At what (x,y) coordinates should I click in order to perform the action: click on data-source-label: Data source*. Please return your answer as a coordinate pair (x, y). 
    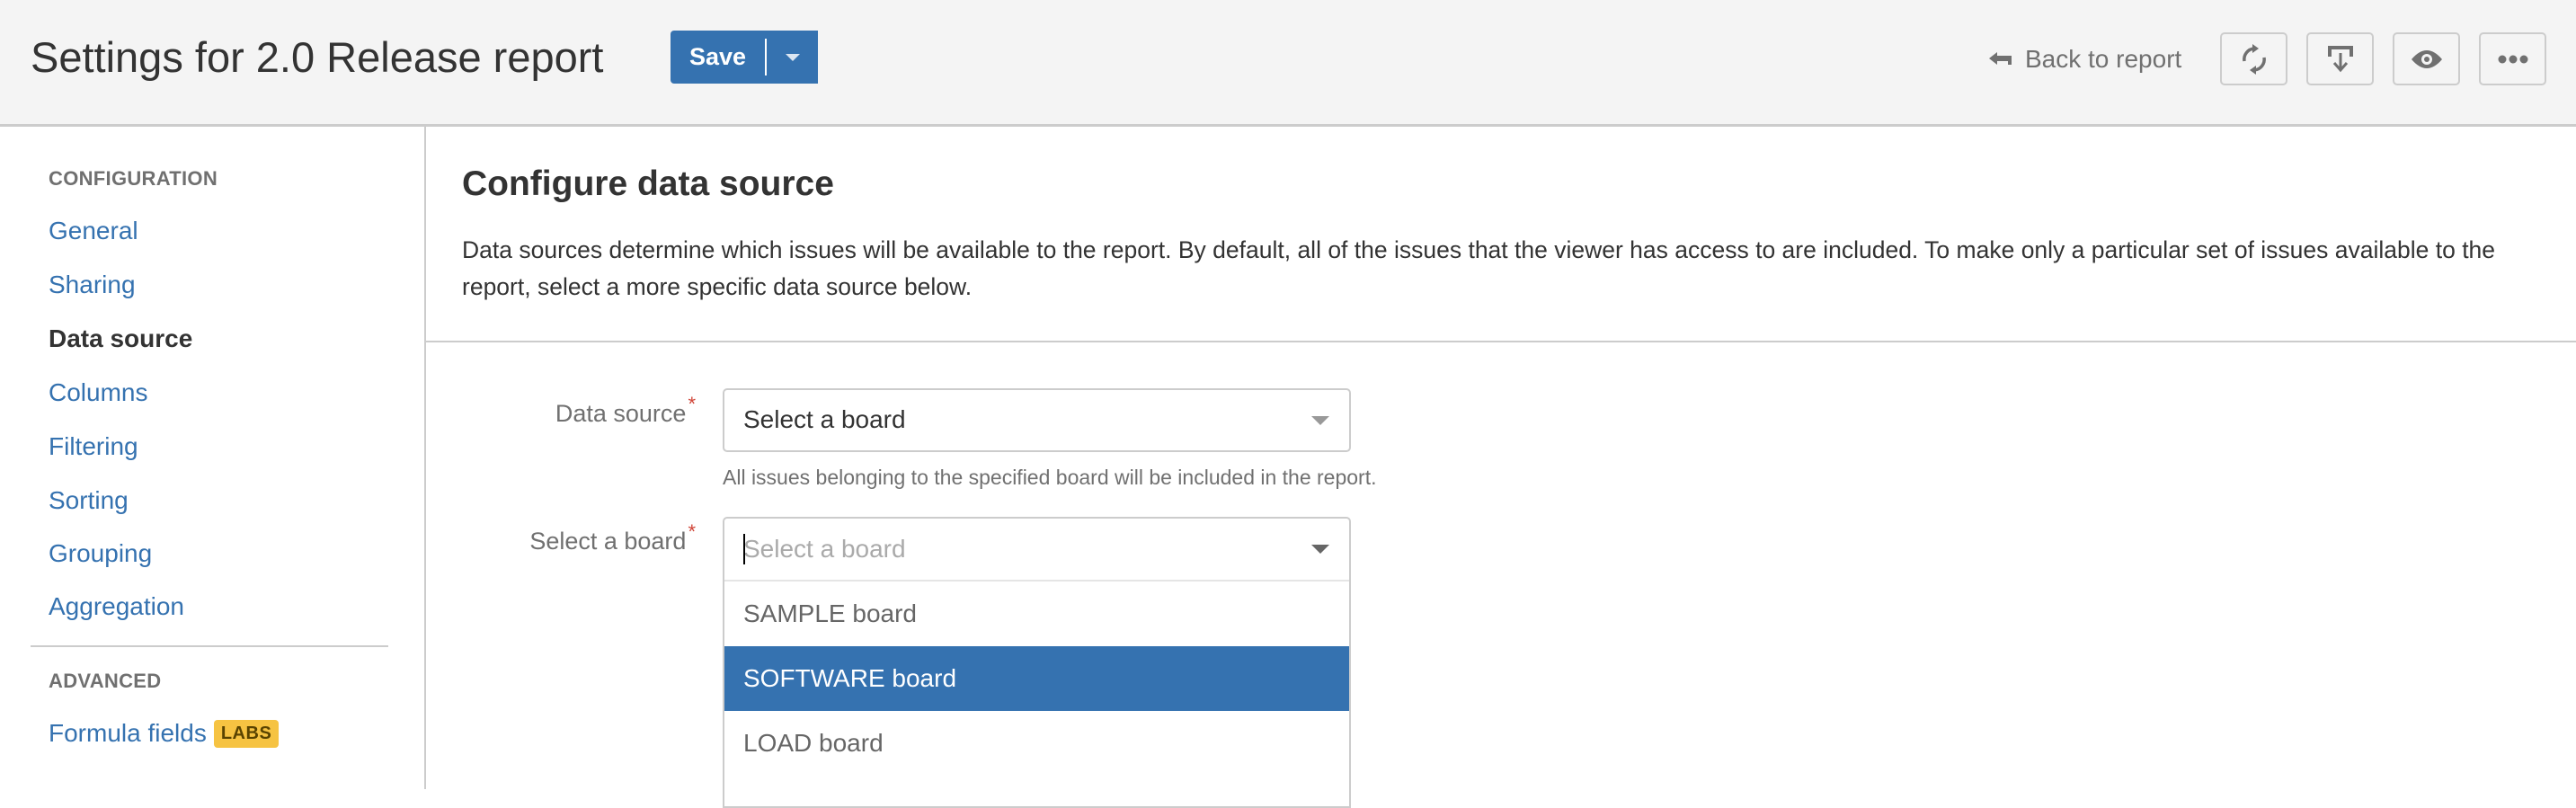
    Looking at the image, I should click on (625, 410).